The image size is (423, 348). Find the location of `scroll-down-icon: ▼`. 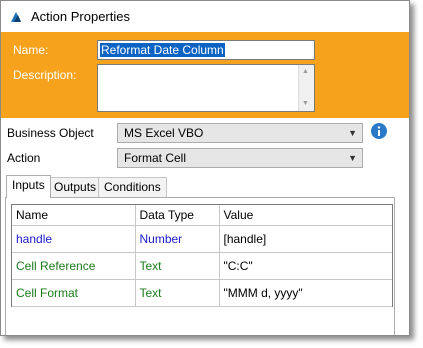

scroll-down-icon: ▼ is located at coordinates (306, 103).